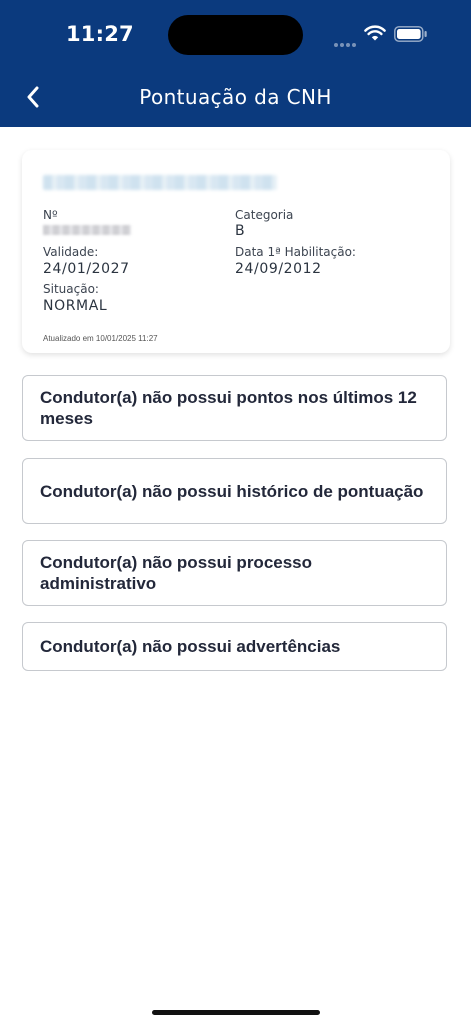 The image size is (471, 1024). What do you see at coordinates (278, 269) in the screenshot?
I see `first-license-value: 24/09/2012` at bounding box center [278, 269].